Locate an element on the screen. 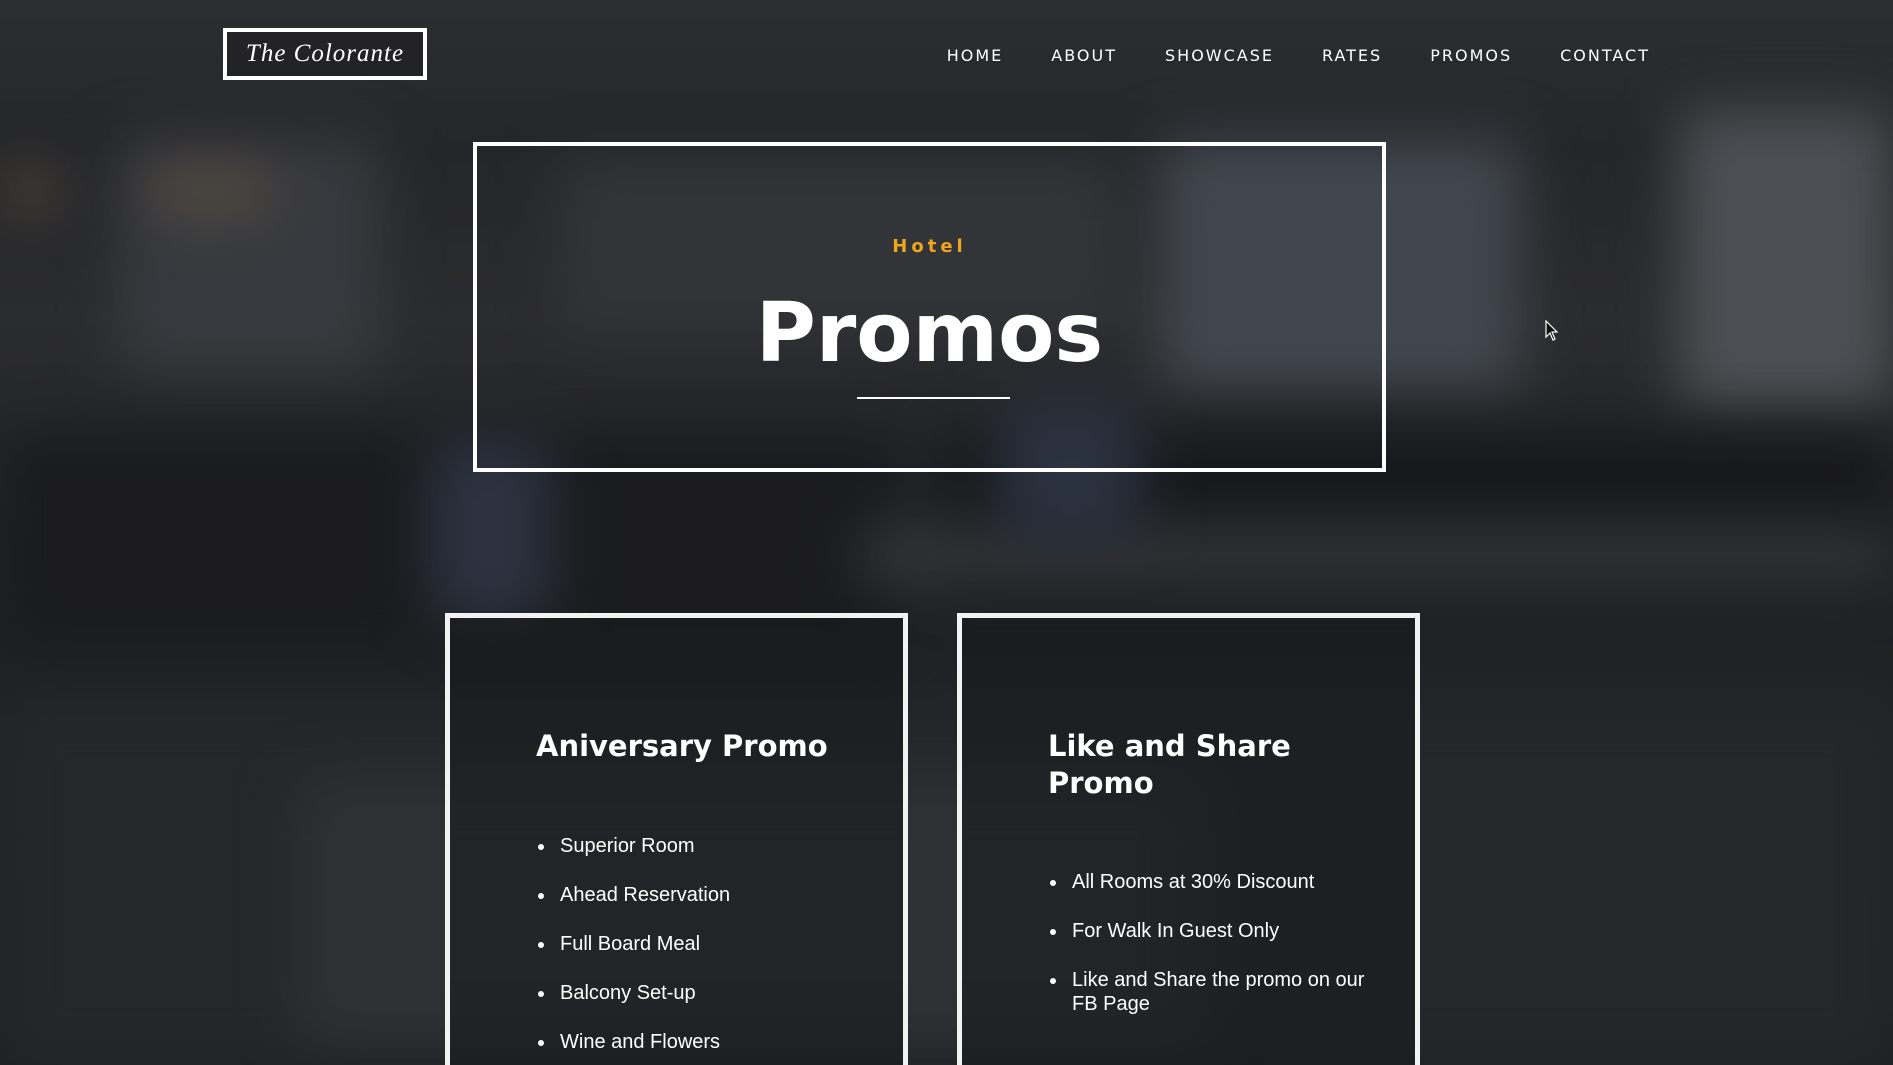 The width and height of the screenshot is (1893, 1065). nav-home: HOME is located at coordinates (975, 56).